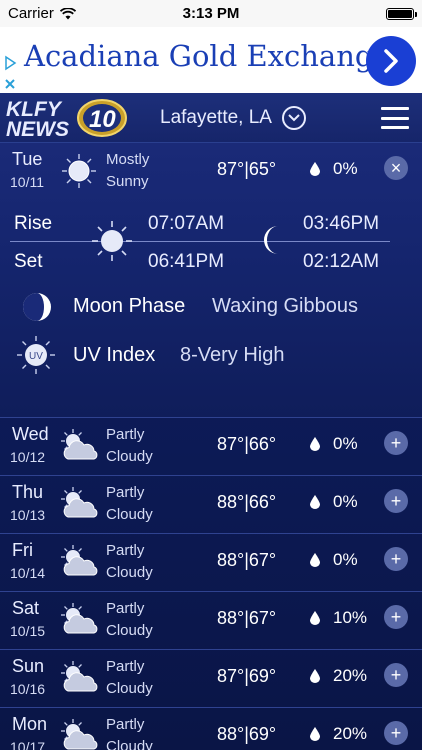 This screenshot has height=750, width=422. Describe the element at coordinates (211, 172) in the screenshot. I see `today-row: Tue 10/11 Mostly Sunny 87°|65° 0% ×` at that location.